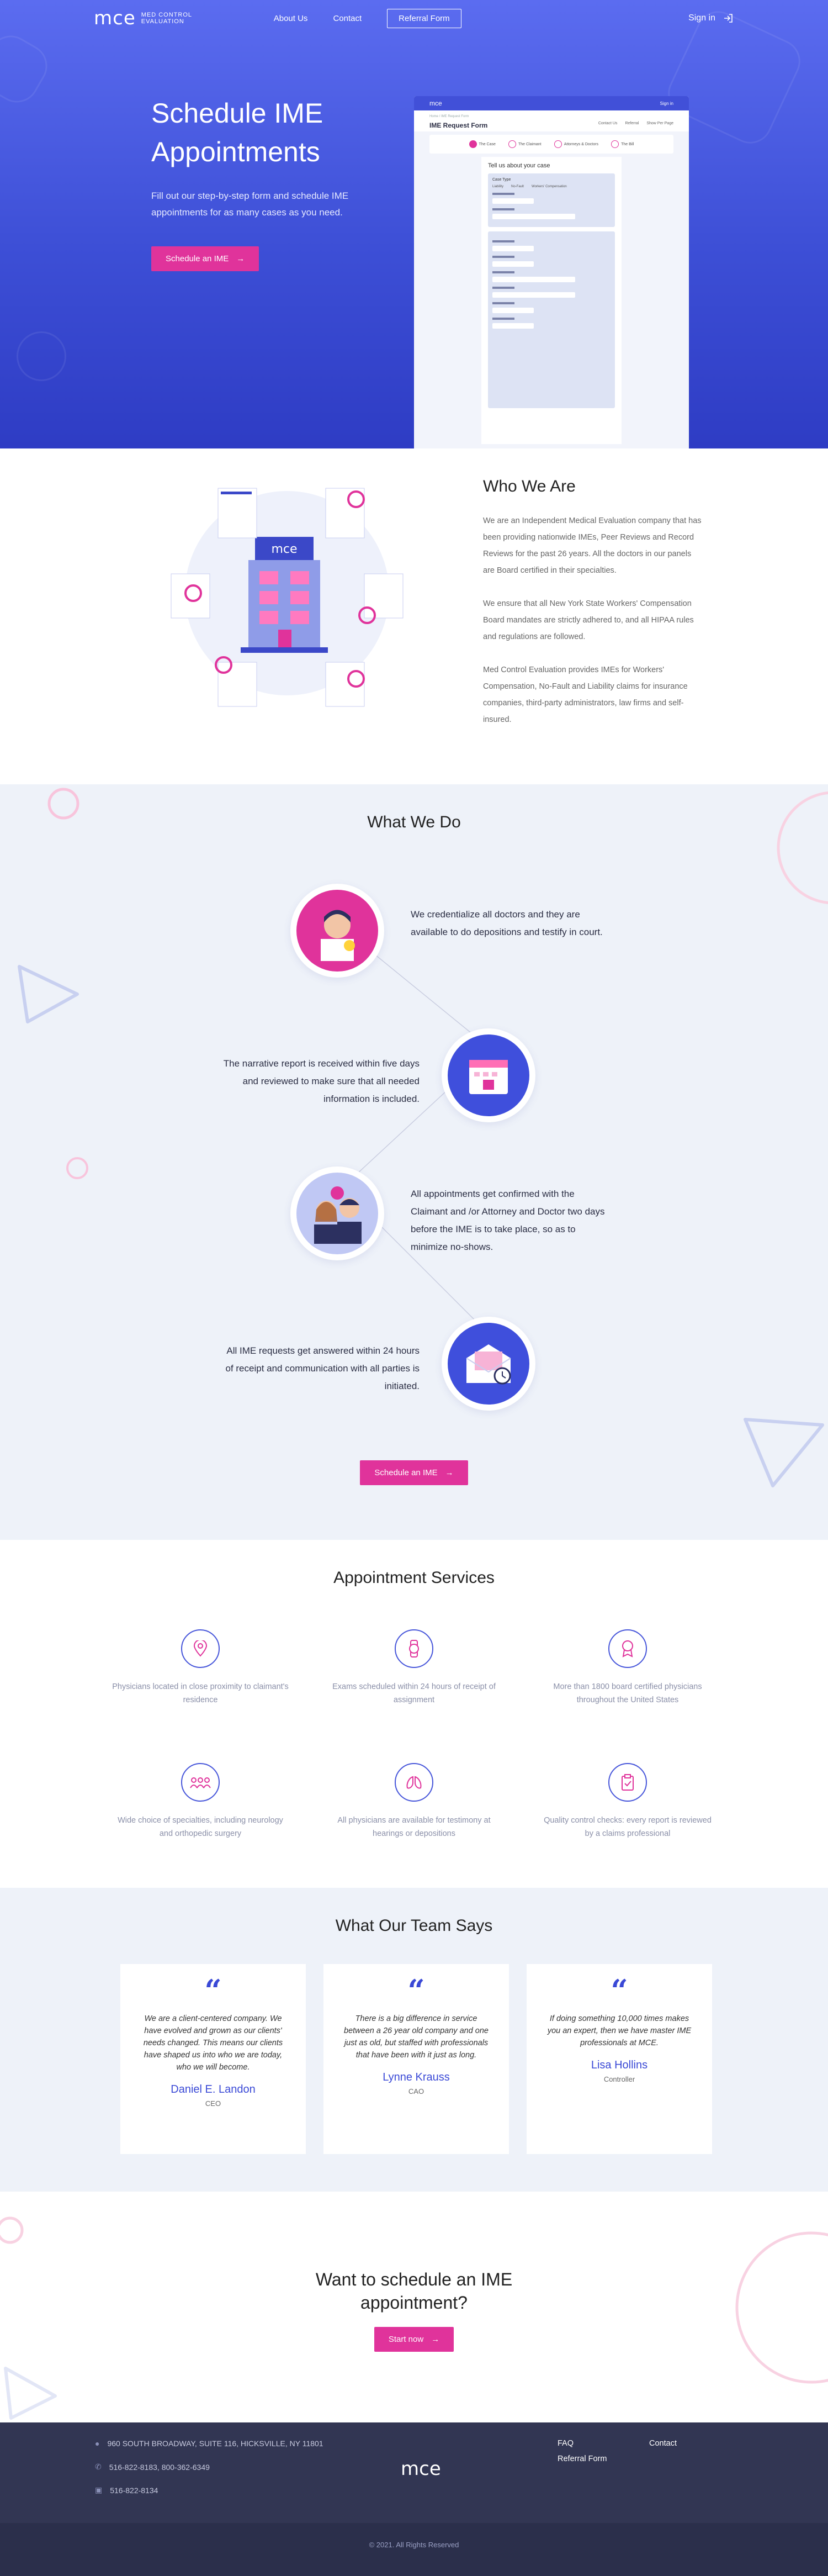  Describe the element at coordinates (421, 2469) in the screenshot. I see `footer-logo: mce` at that location.